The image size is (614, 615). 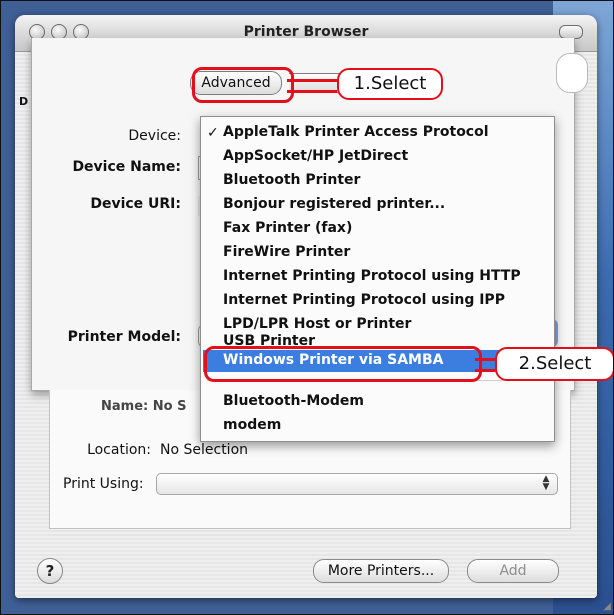 I want to click on menu-item: AppSocket/HP JetDirect, so click(x=315, y=156).